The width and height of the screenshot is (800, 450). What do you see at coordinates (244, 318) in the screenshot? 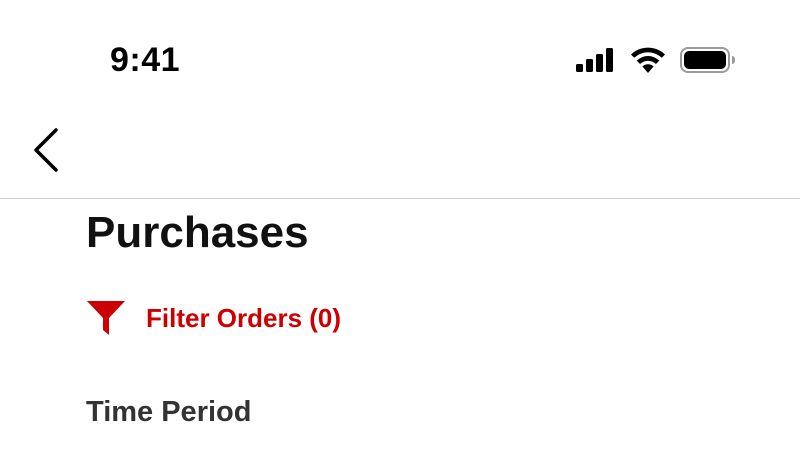
I see `filter-orders-label: Filter Orders (0)` at bounding box center [244, 318].